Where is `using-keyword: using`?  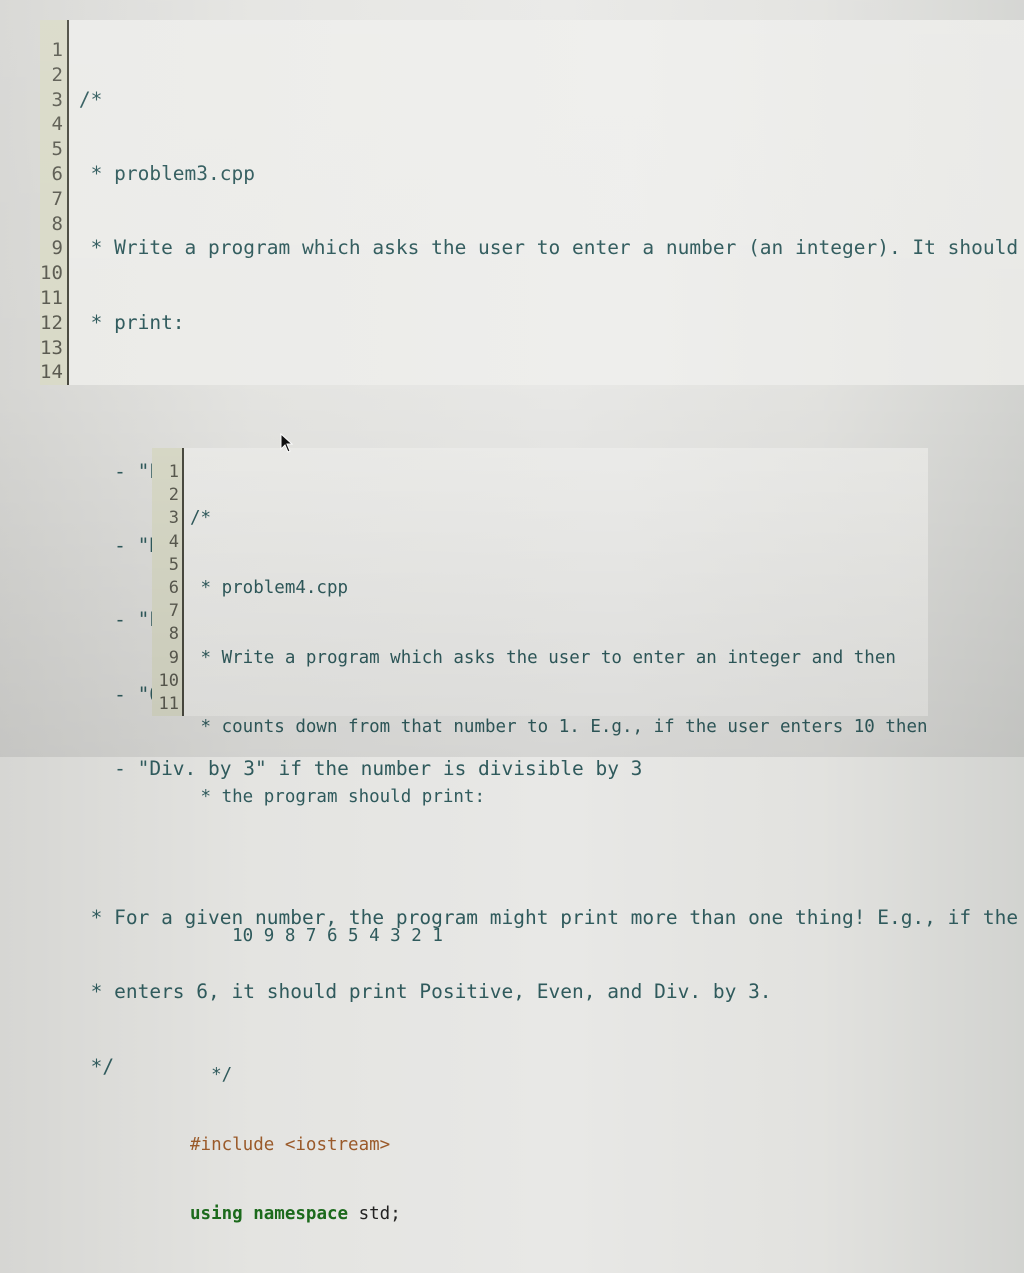
using-keyword: using is located at coordinates (216, 1214).